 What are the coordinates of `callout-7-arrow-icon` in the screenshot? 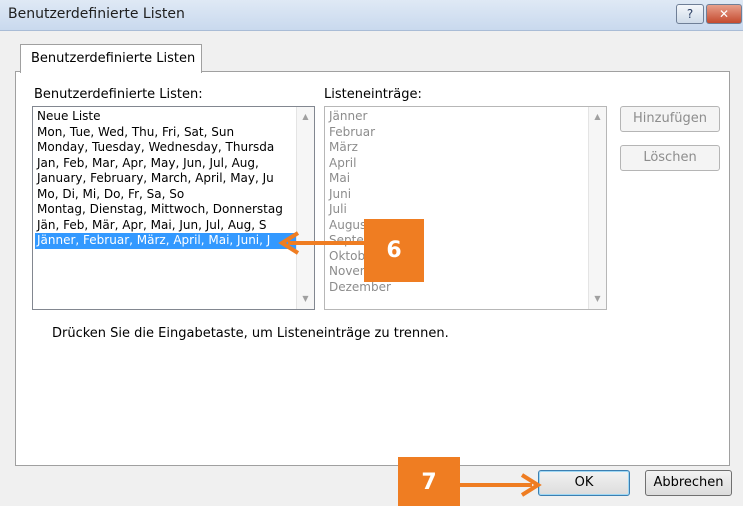 It's located at (500, 485).